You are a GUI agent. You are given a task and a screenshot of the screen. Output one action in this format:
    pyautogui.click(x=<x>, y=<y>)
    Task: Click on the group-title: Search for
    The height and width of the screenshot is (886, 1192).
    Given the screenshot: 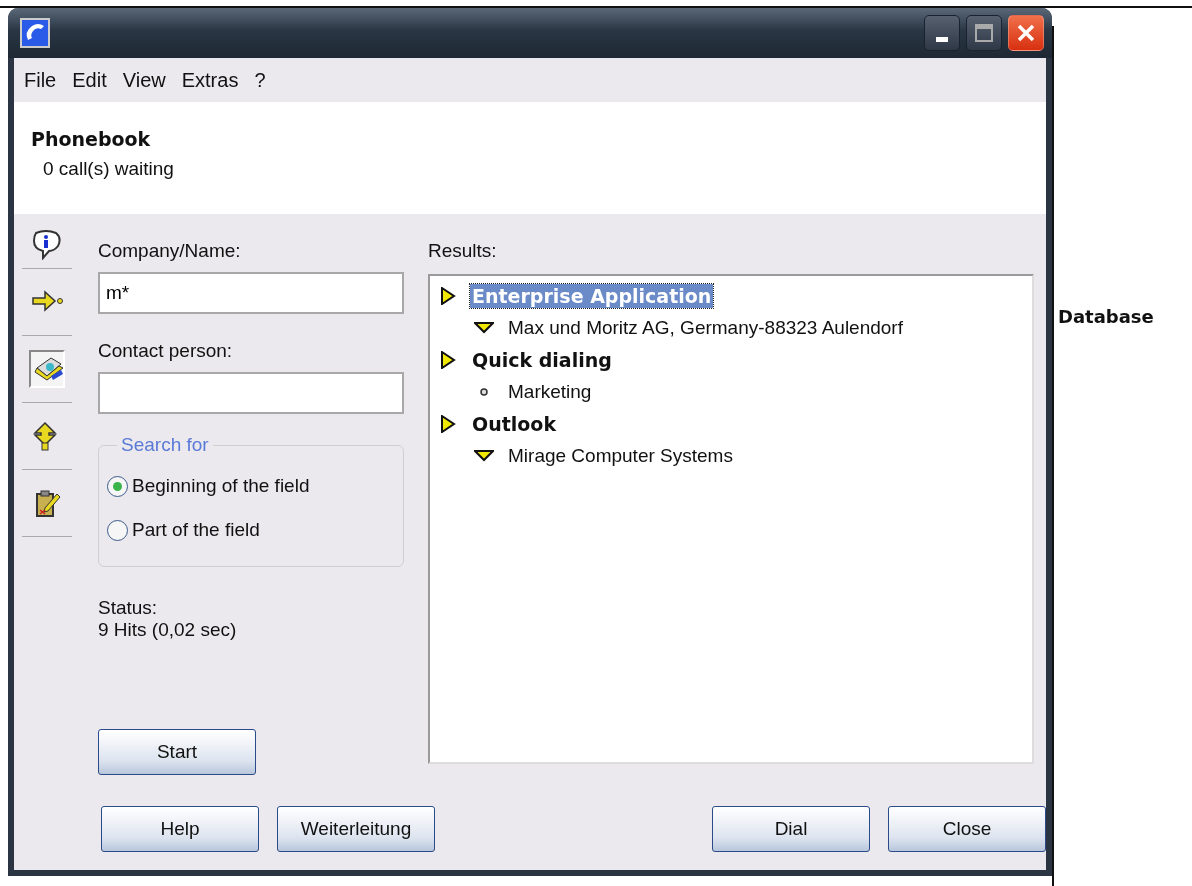 What is the action you would take?
    pyautogui.click(x=165, y=445)
    